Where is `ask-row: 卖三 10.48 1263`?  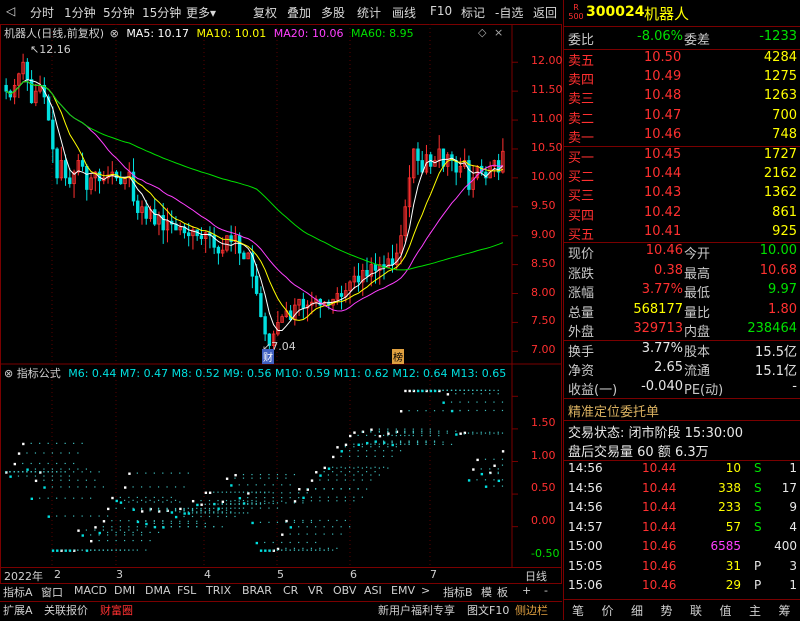
ask-row: 卖三 10.48 1263 is located at coordinates (682, 98).